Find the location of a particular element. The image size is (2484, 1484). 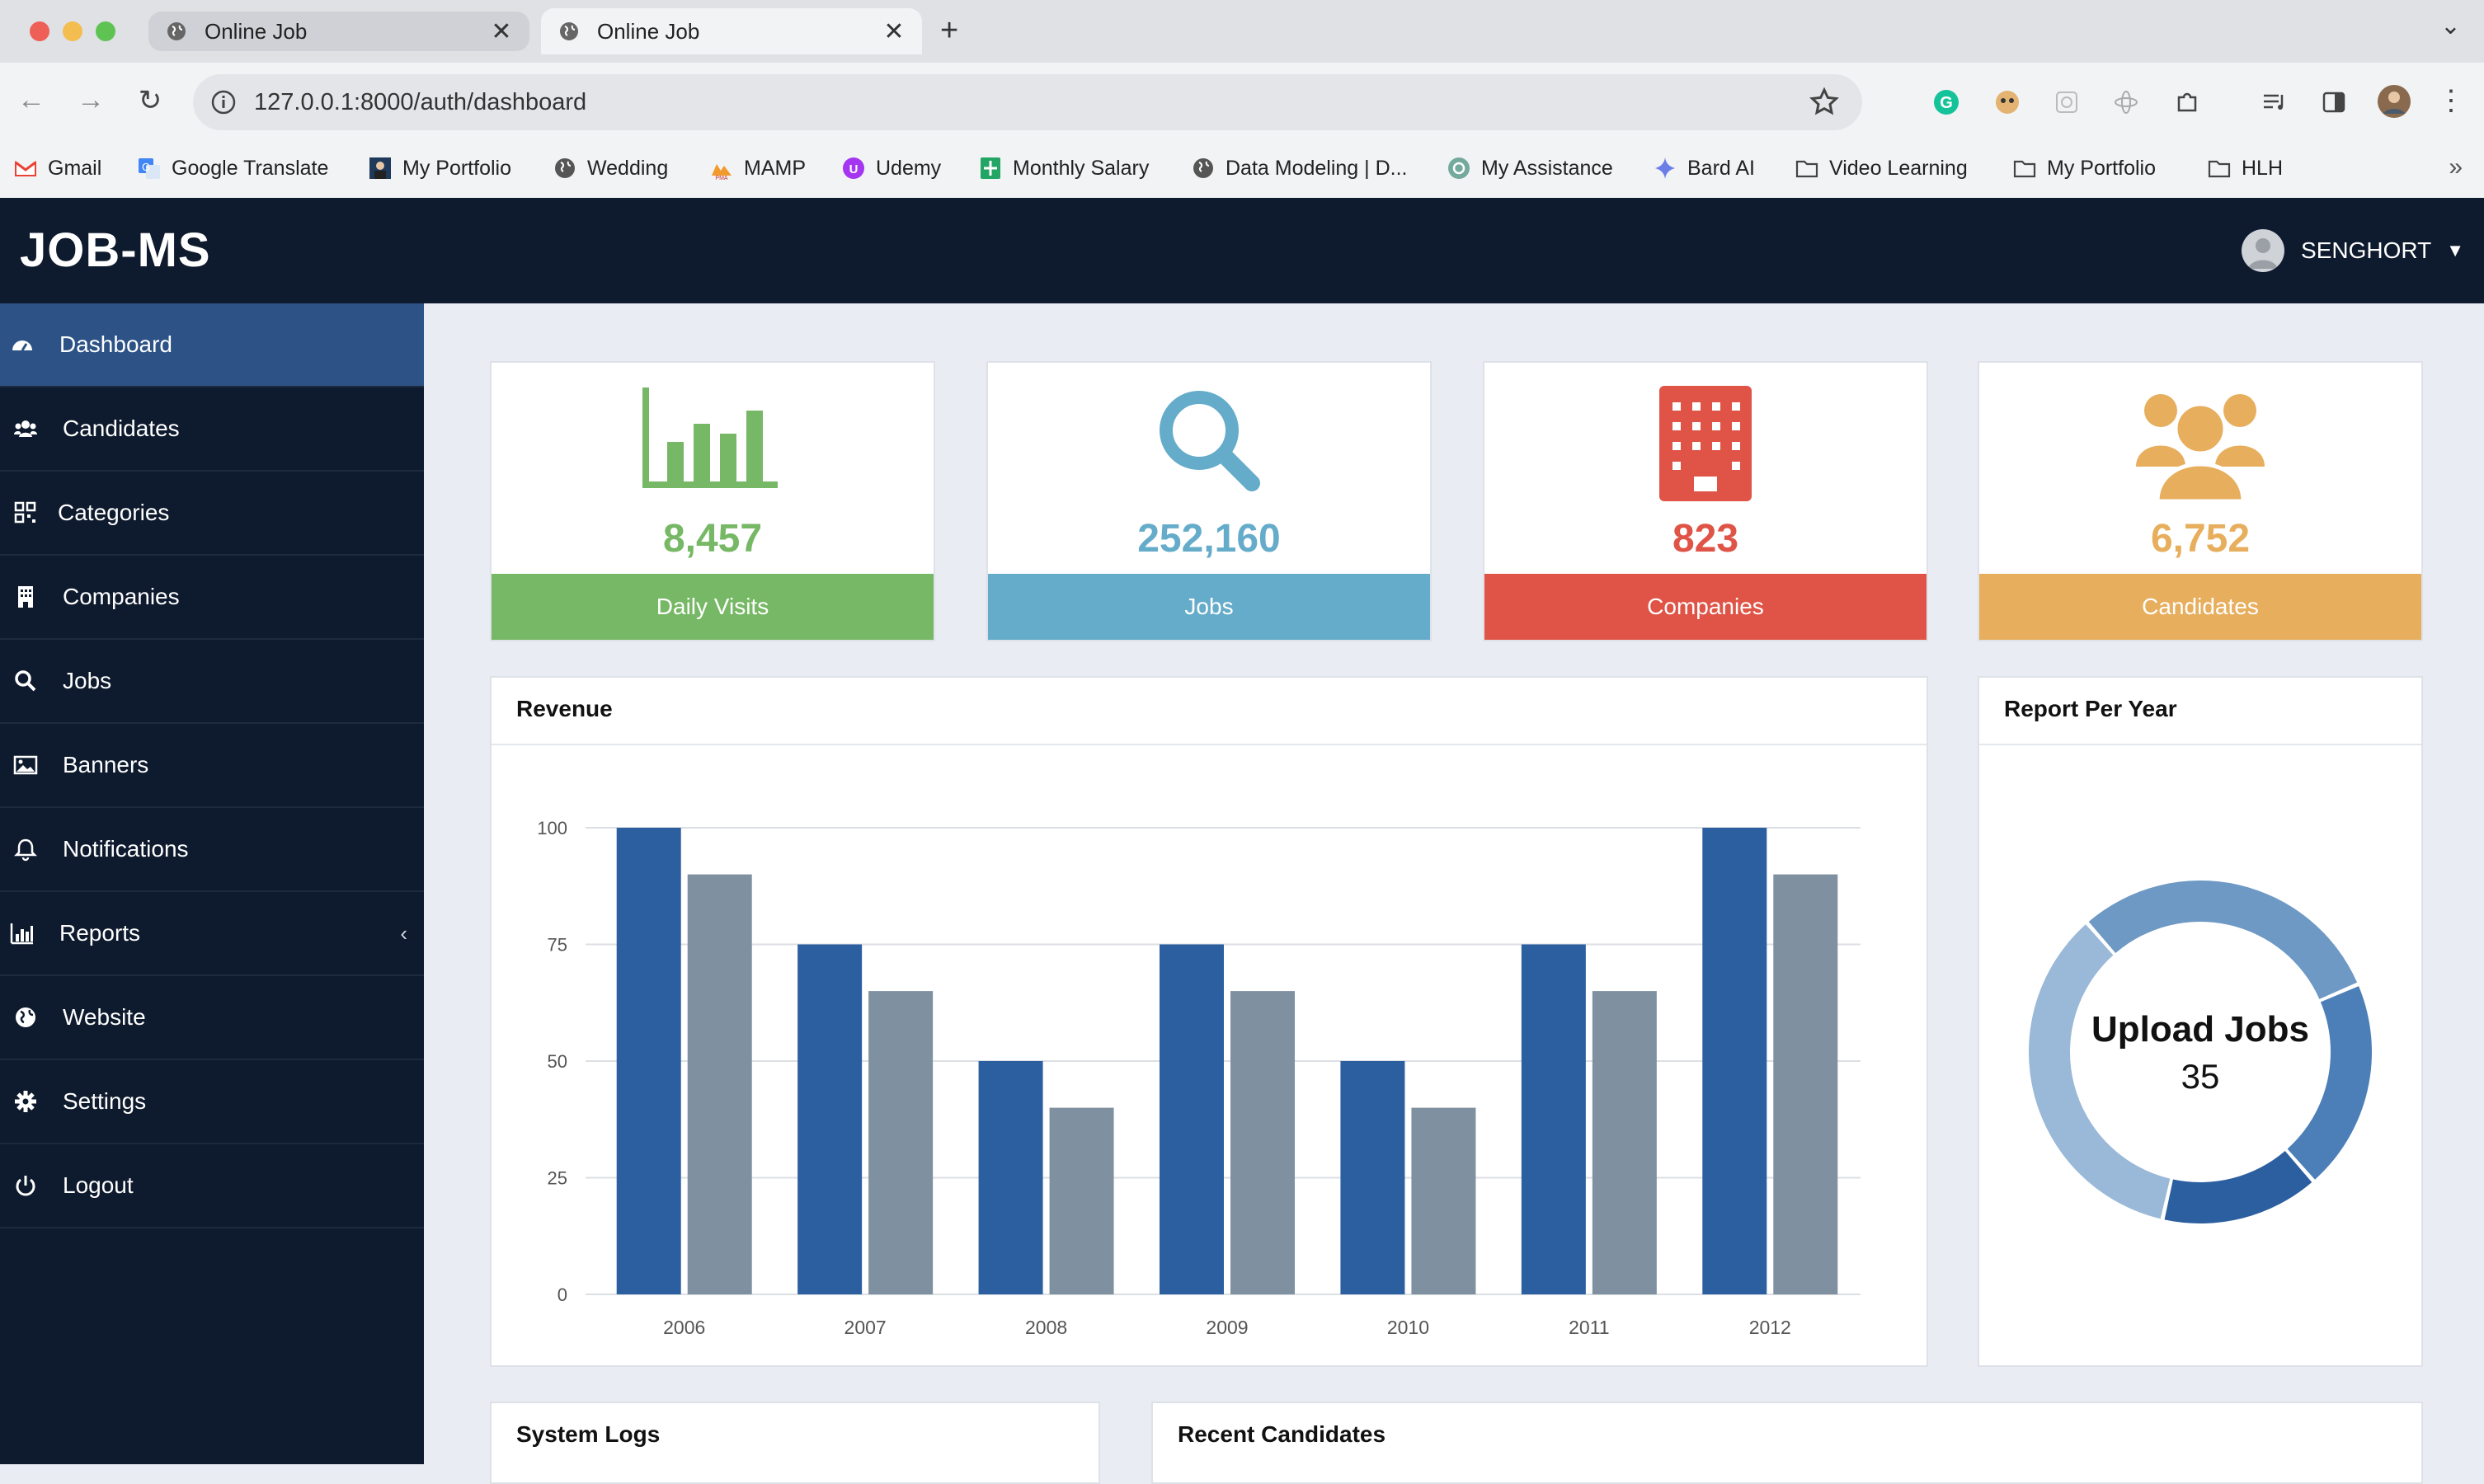

stat-card-jobs: 252,160 Jobs is located at coordinates (1209, 501).